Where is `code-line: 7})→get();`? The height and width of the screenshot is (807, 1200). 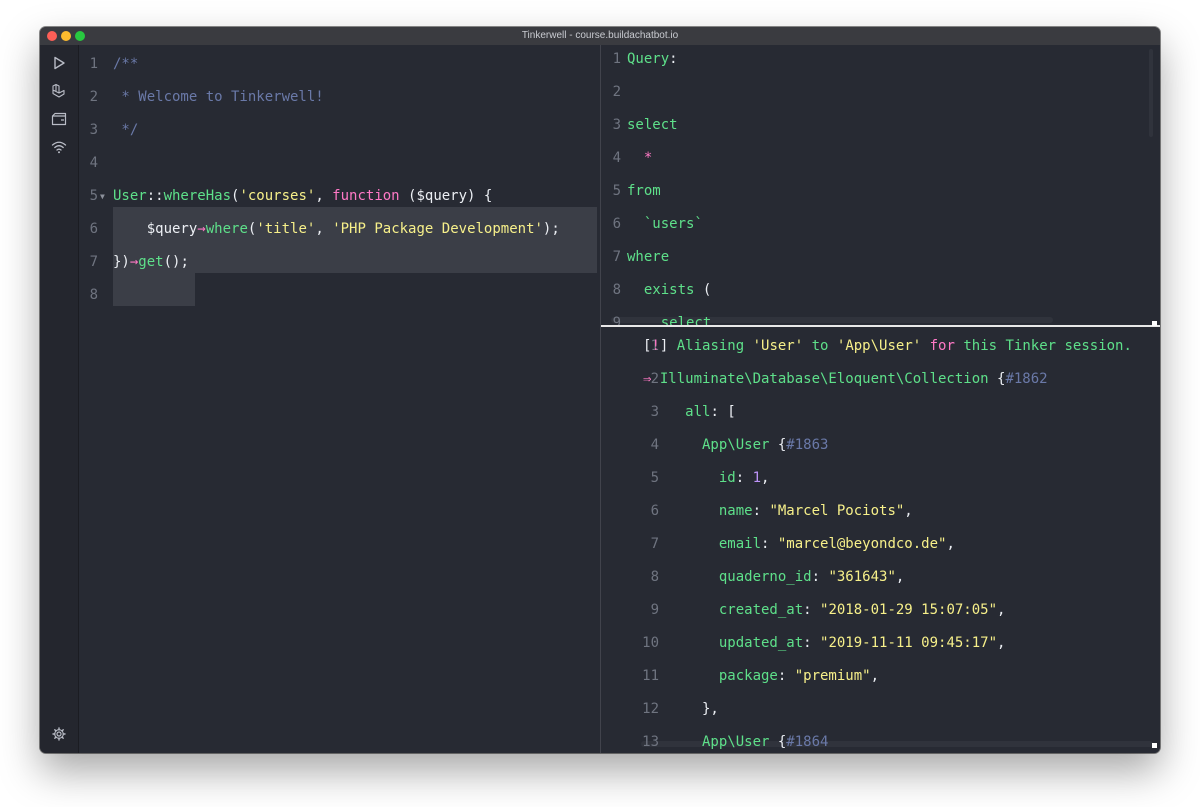 code-line: 7})→get(); is located at coordinates (340, 262).